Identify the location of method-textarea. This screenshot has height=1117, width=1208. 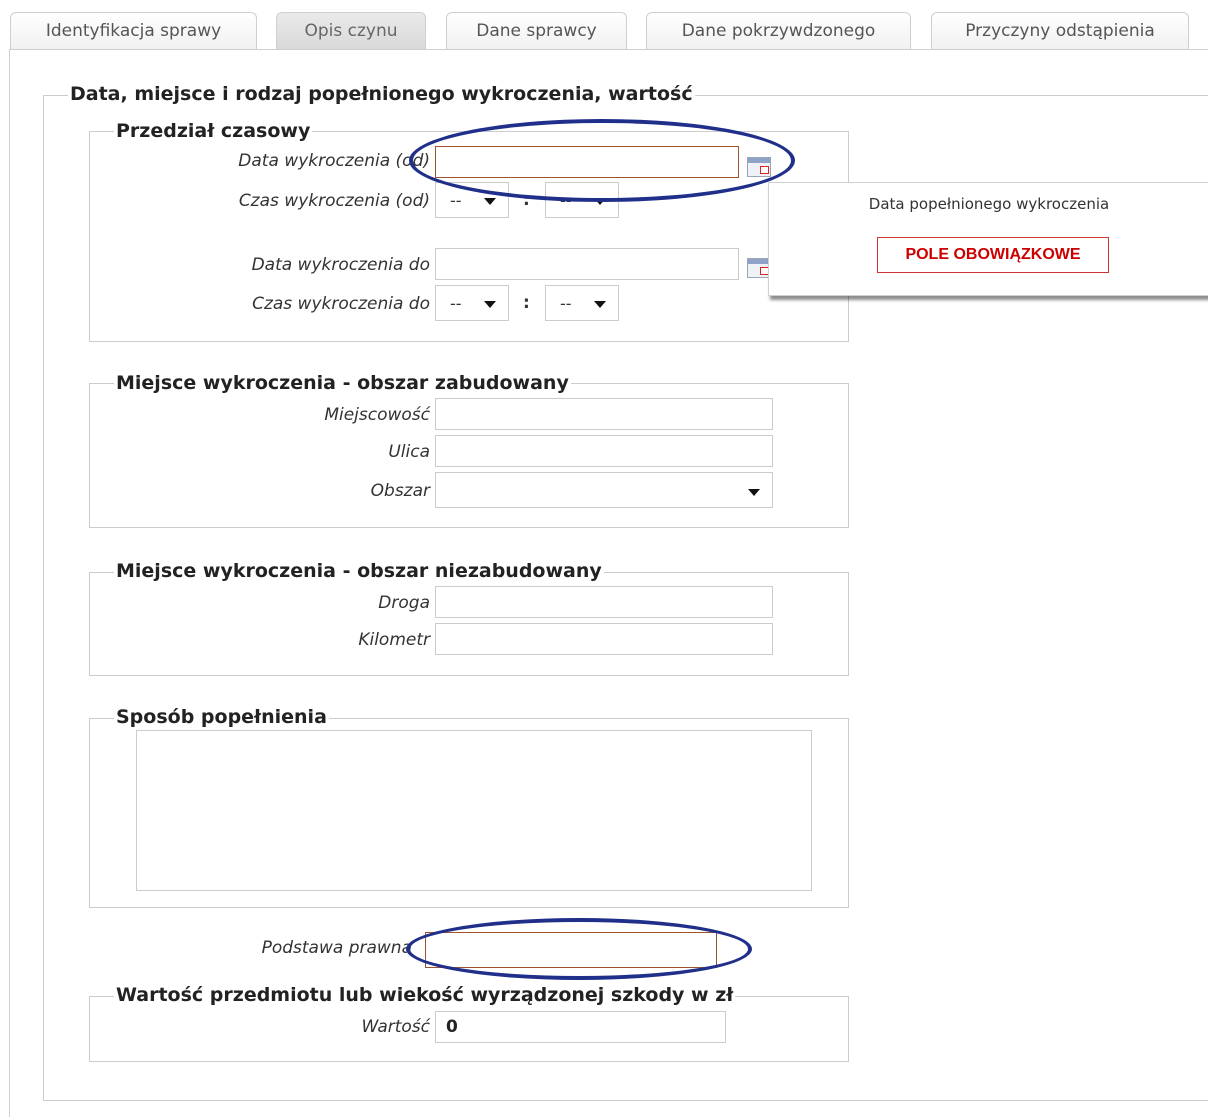
(474, 810).